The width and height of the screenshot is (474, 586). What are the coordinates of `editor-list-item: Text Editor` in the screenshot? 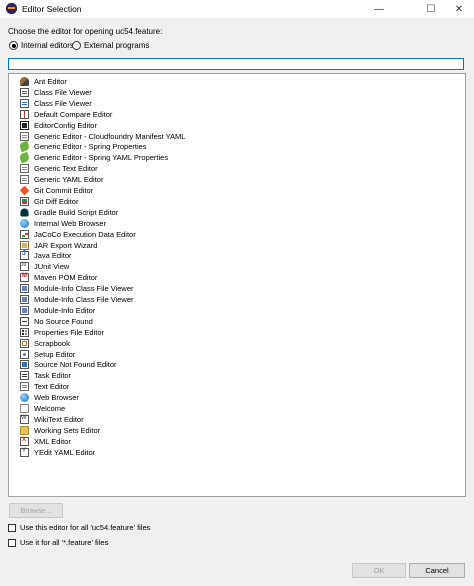 It's located at (44, 386).